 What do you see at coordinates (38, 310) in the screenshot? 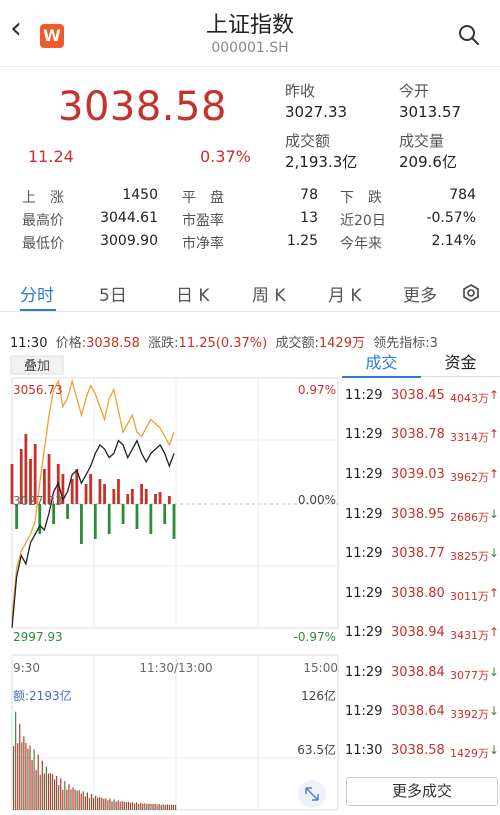
I see `active-tab-indicator` at bounding box center [38, 310].